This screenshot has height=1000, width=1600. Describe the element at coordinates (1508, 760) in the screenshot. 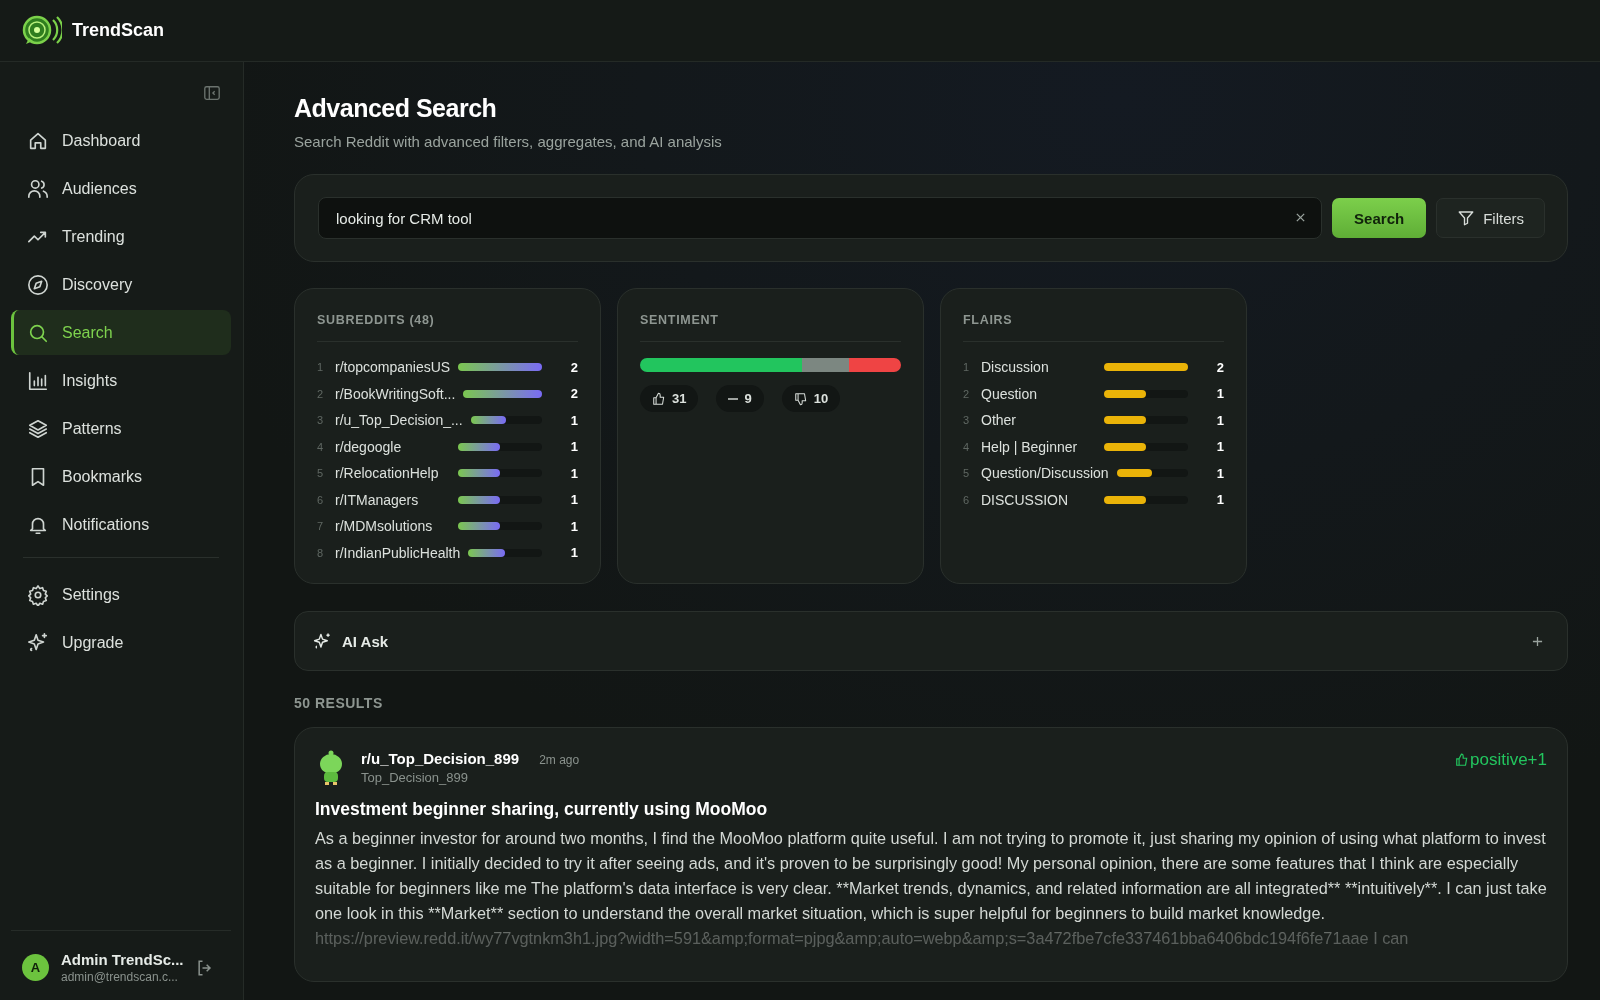

I see `sentiment-label: positive+1` at that location.